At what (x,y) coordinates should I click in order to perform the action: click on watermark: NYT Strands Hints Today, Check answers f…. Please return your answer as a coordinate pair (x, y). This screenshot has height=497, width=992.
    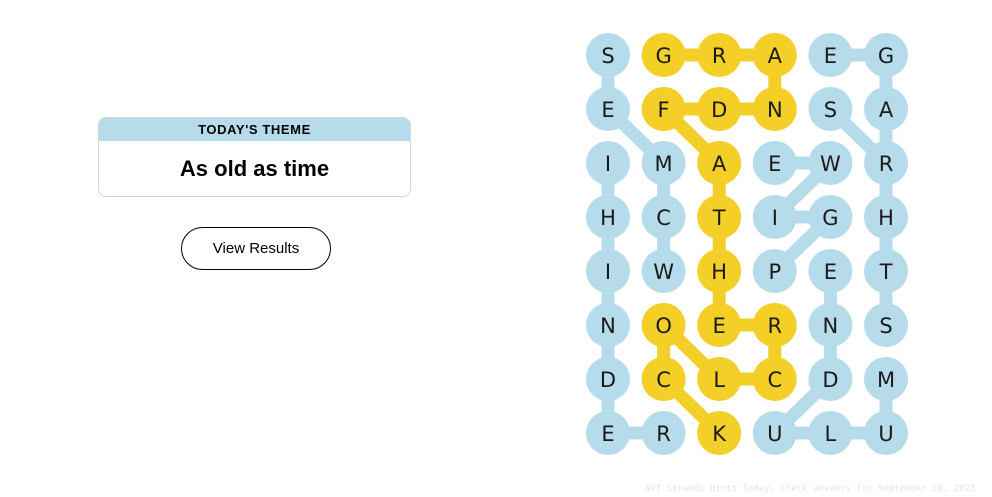
    Looking at the image, I should click on (810, 489).